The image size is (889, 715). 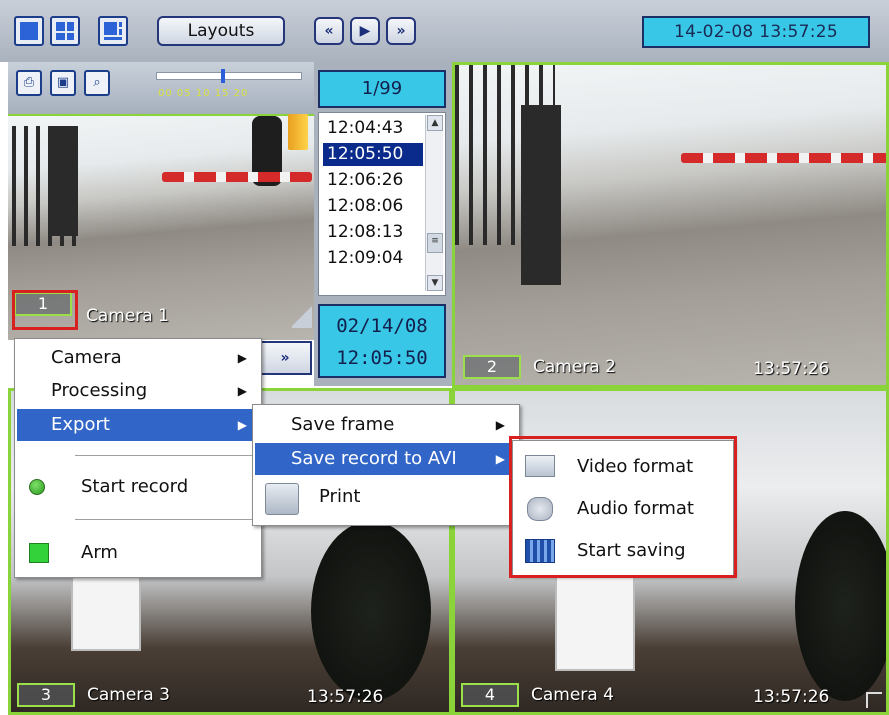 What do you see at coordinates (435, 283) in the screenshot?
I see `scroll-down-icon: ▼` at bounding box center [435, 283].